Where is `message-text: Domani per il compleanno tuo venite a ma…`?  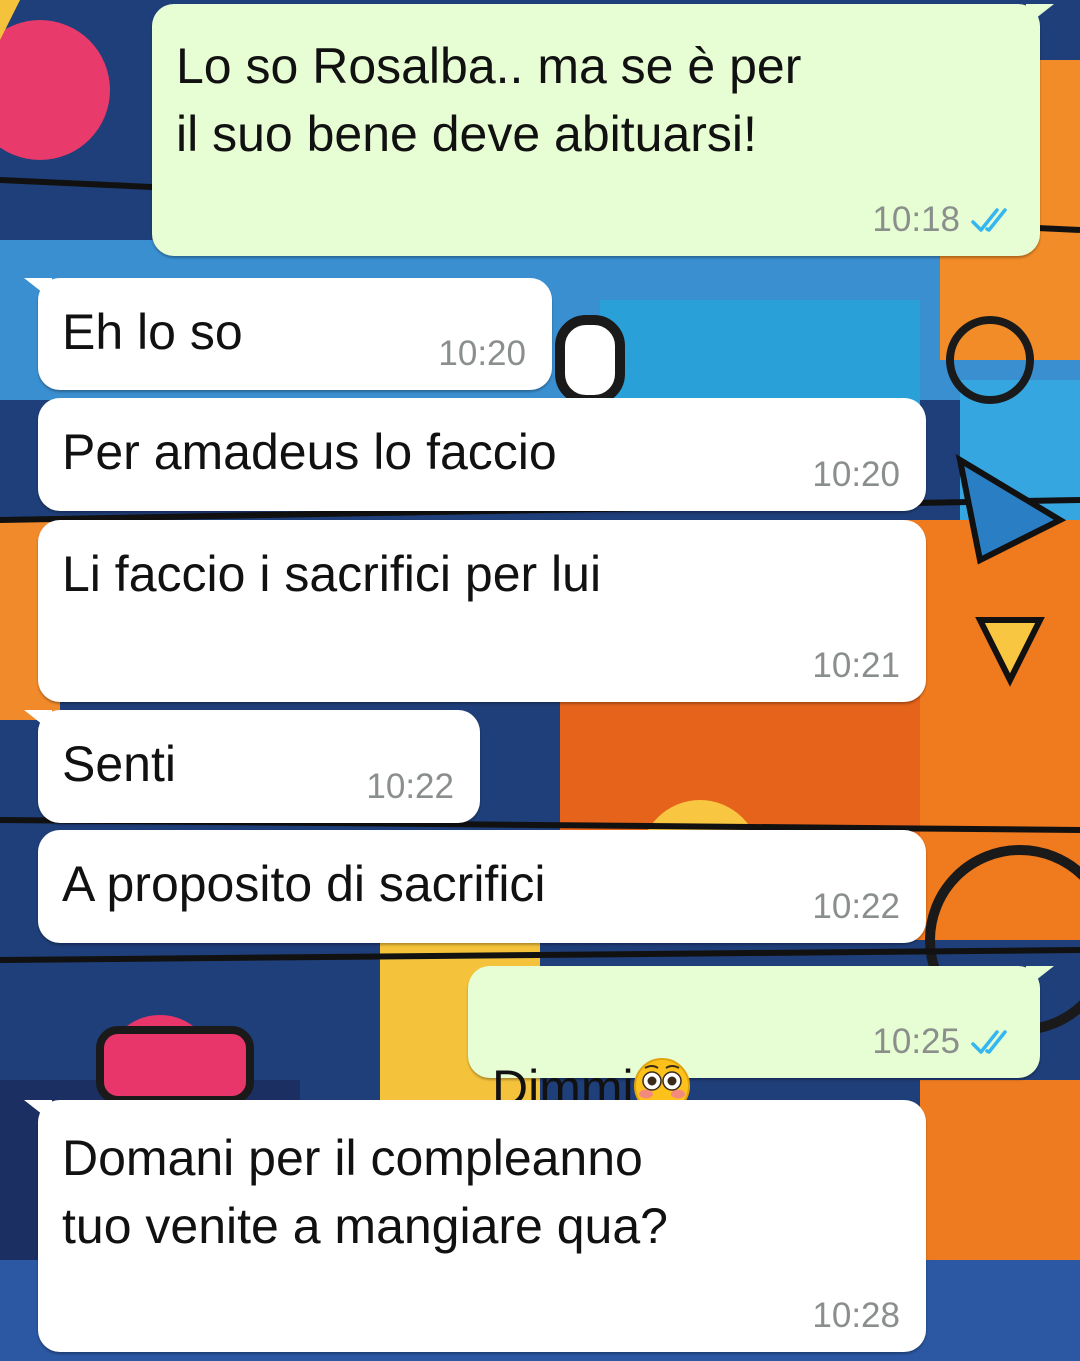 message-text: Domani per il compleanno tuo venite a ma… is located at coordinates (365, 1192).